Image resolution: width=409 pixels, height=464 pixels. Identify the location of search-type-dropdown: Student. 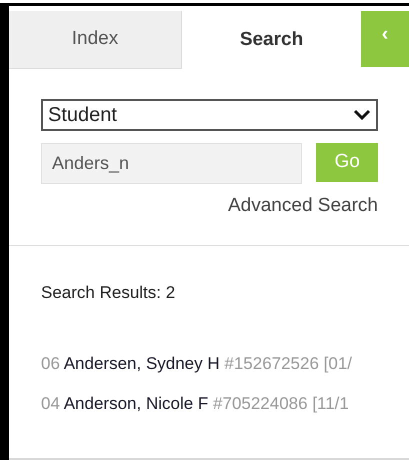
(209, 115).